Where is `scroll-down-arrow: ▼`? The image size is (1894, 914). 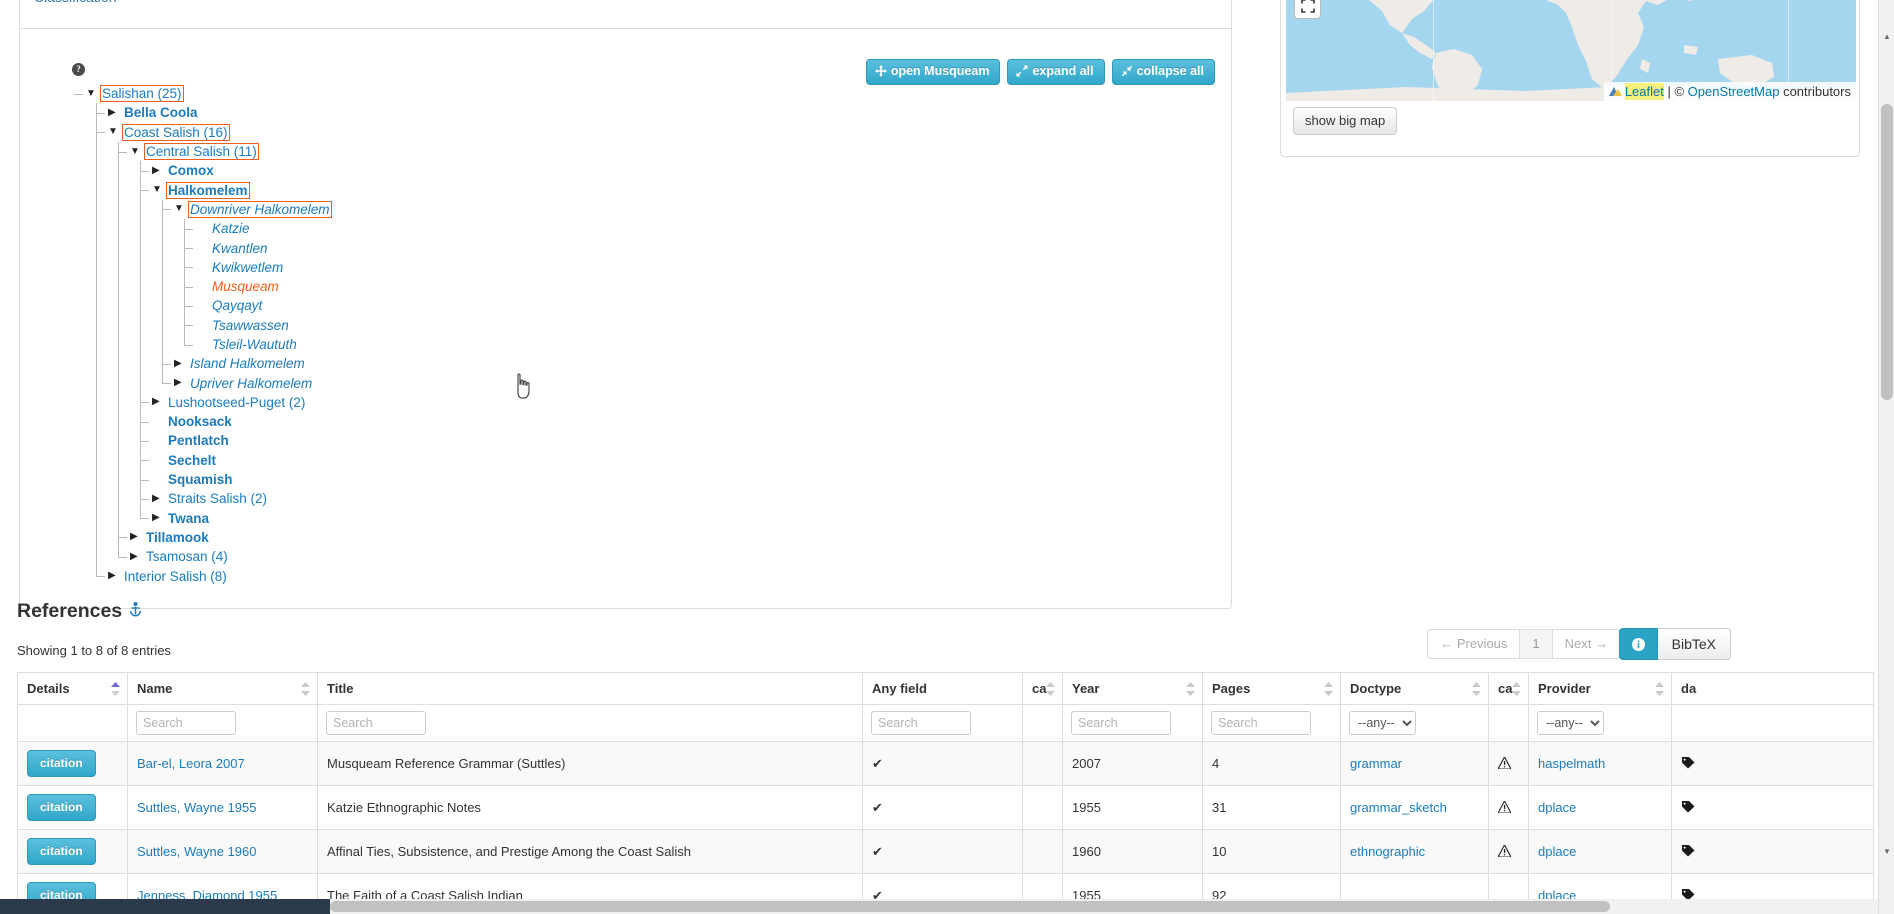 scroll-down-arrow: ▼ is located at coordinates (1886, 851).